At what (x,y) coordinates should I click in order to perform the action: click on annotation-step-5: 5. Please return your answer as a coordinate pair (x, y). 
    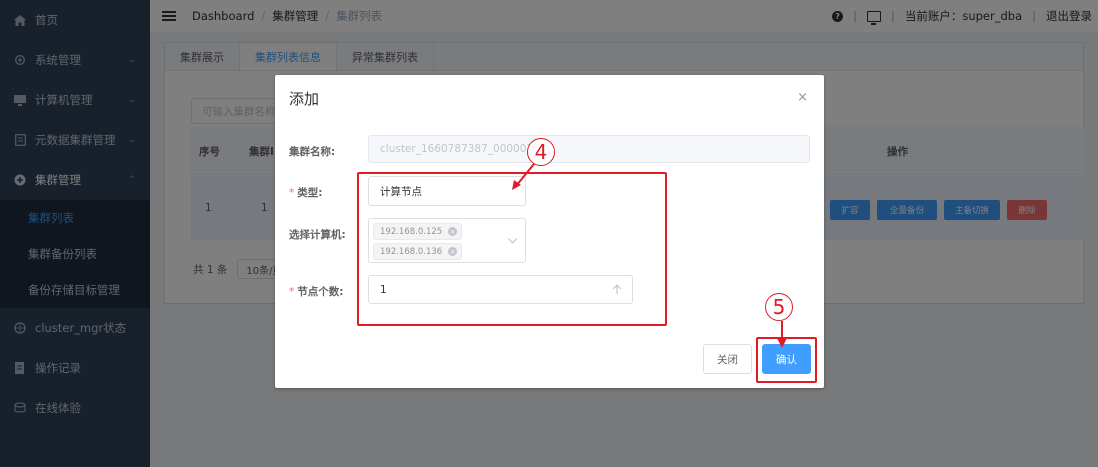
    Looking at the image, I should click on (779, 307).